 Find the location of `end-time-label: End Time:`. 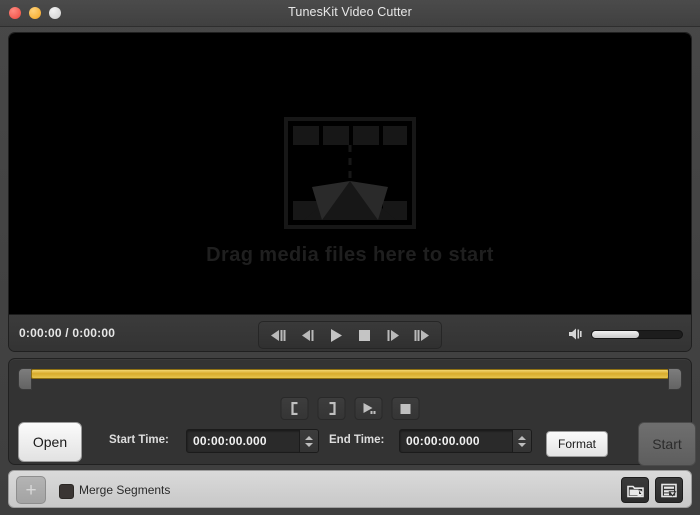

end-time-label: End Time: is located at coordinates (357, 440).